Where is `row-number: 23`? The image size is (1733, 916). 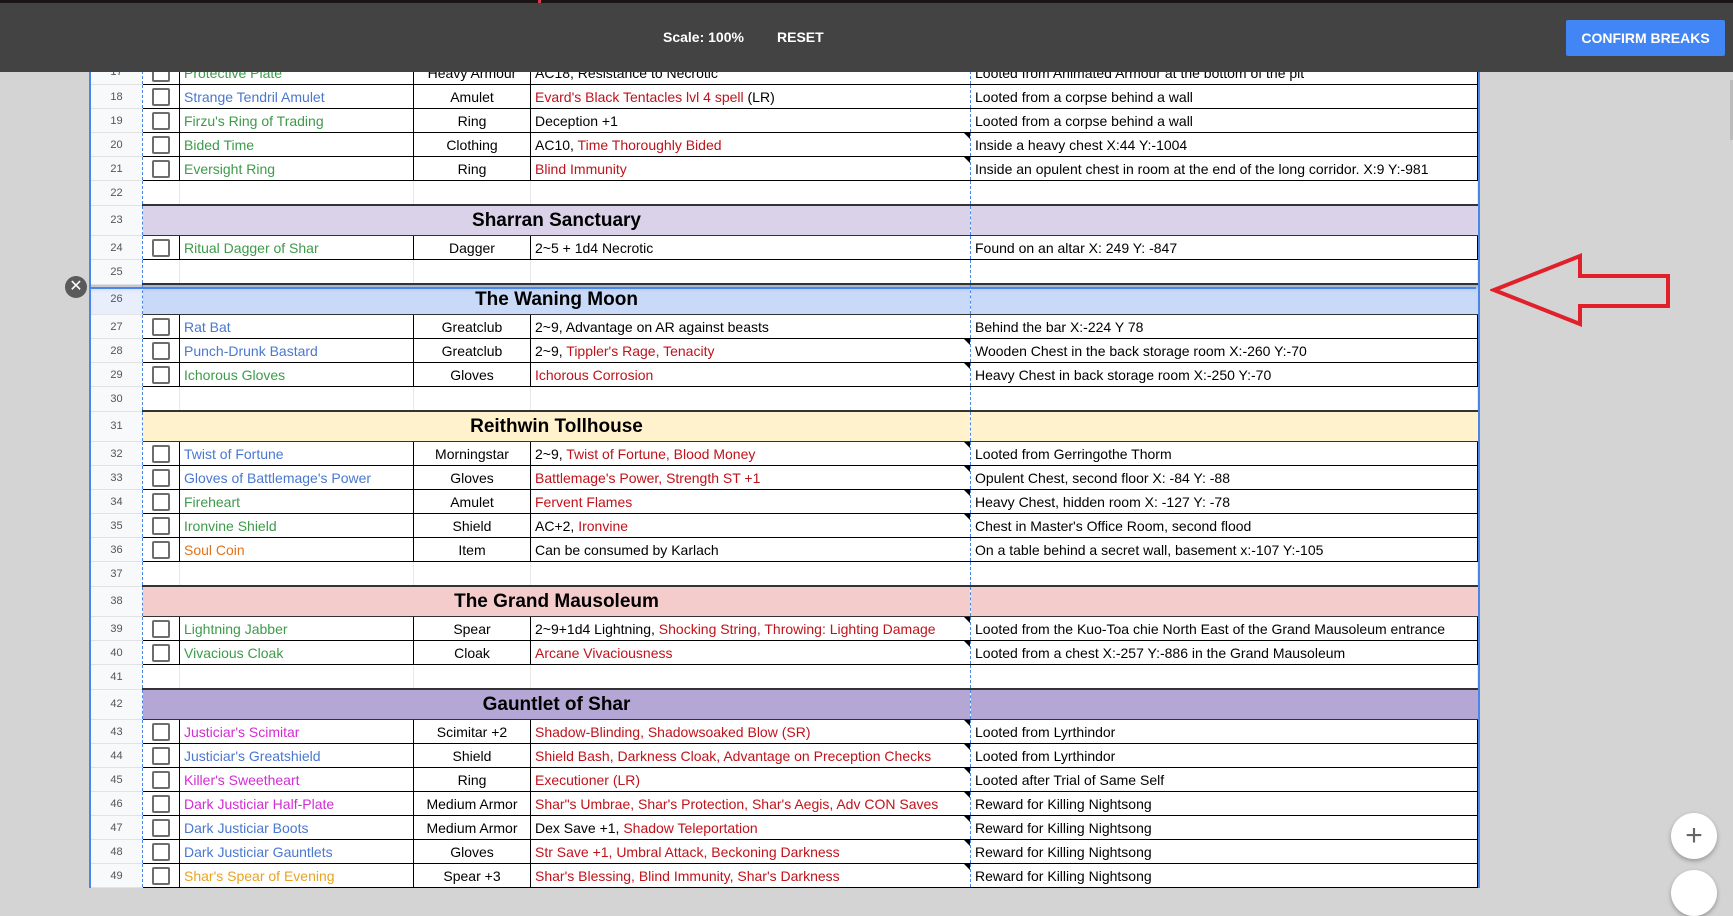
row-number: 23 is located at coordinates (117, 220).